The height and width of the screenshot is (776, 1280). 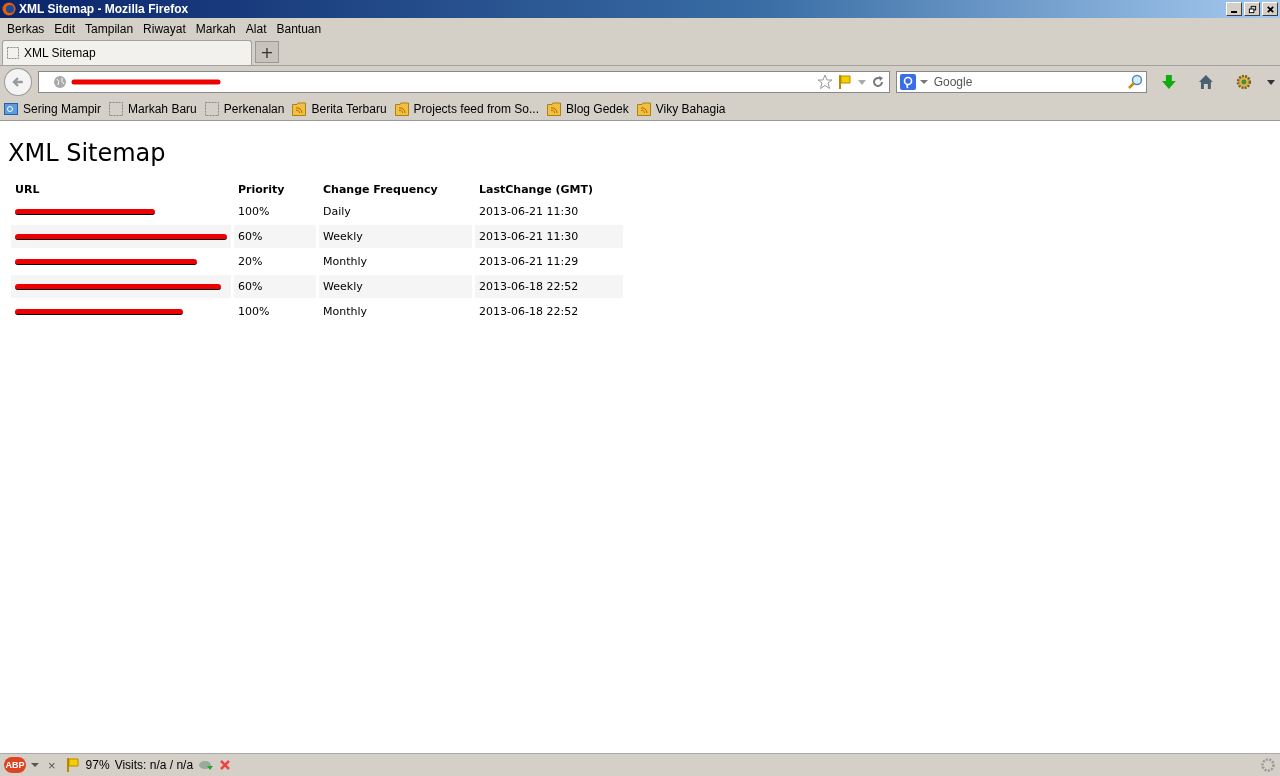 What do you see at coordinates (549, 236) in the screenshot?
I see `table-cell: 2013-06-21 11:30` at bounding box center [549, 236].